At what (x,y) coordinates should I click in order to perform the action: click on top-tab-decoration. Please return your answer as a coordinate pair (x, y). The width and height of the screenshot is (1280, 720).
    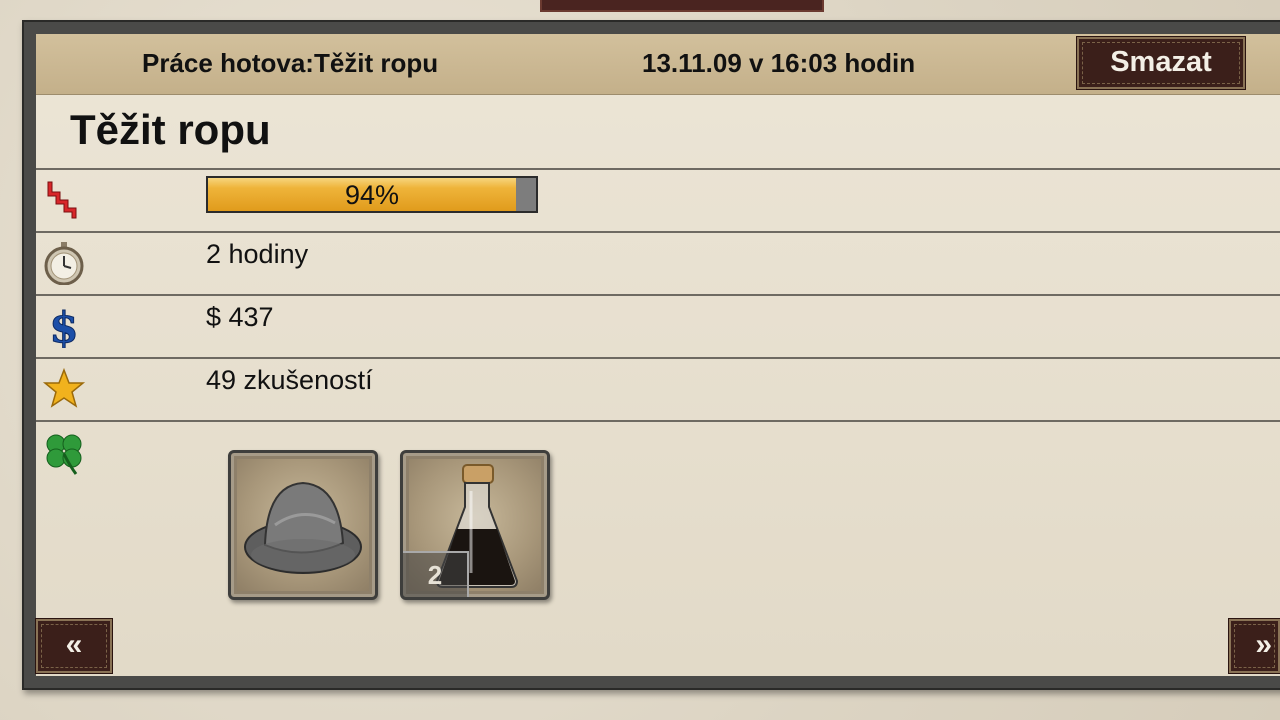
    Looking at the image, I should click on (682, 6).